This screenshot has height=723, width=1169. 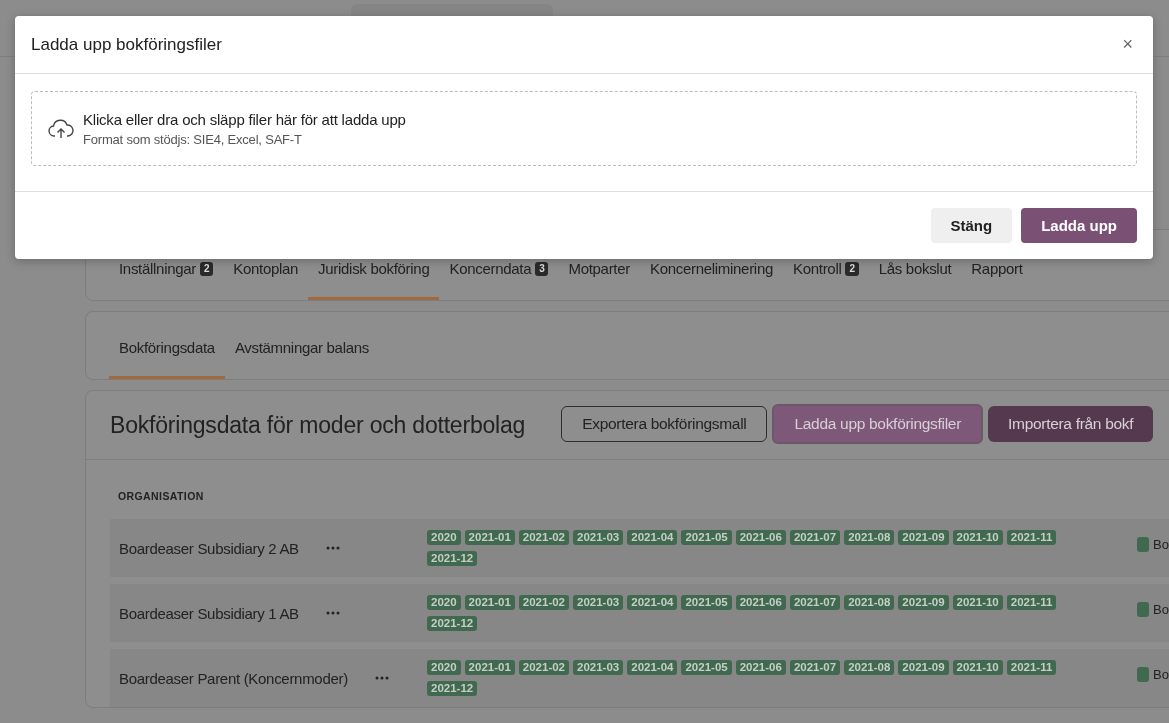 I want to click on tab: Kontroll 2, so click(x=826, y=280).